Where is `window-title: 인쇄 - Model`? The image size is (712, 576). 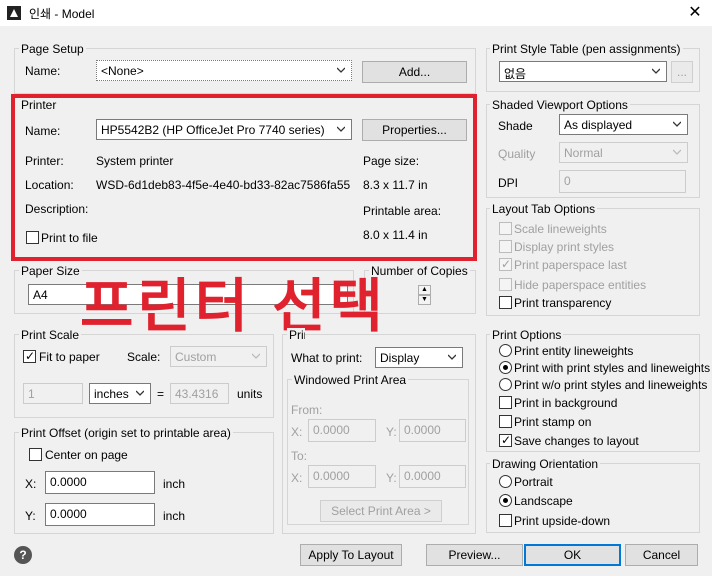 window-title: 인쇄 - Model is located at coordinates (62, 14).